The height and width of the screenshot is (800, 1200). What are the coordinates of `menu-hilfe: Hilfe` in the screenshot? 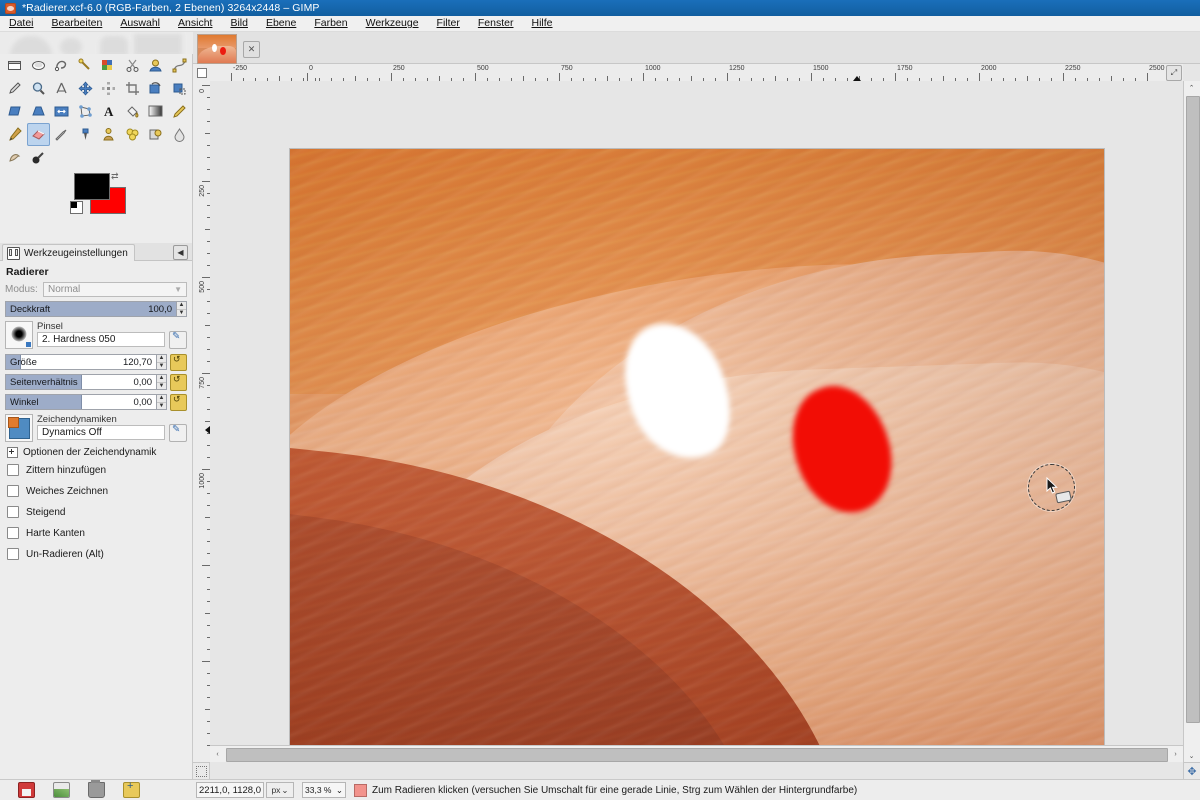 It's located at (542, 23).